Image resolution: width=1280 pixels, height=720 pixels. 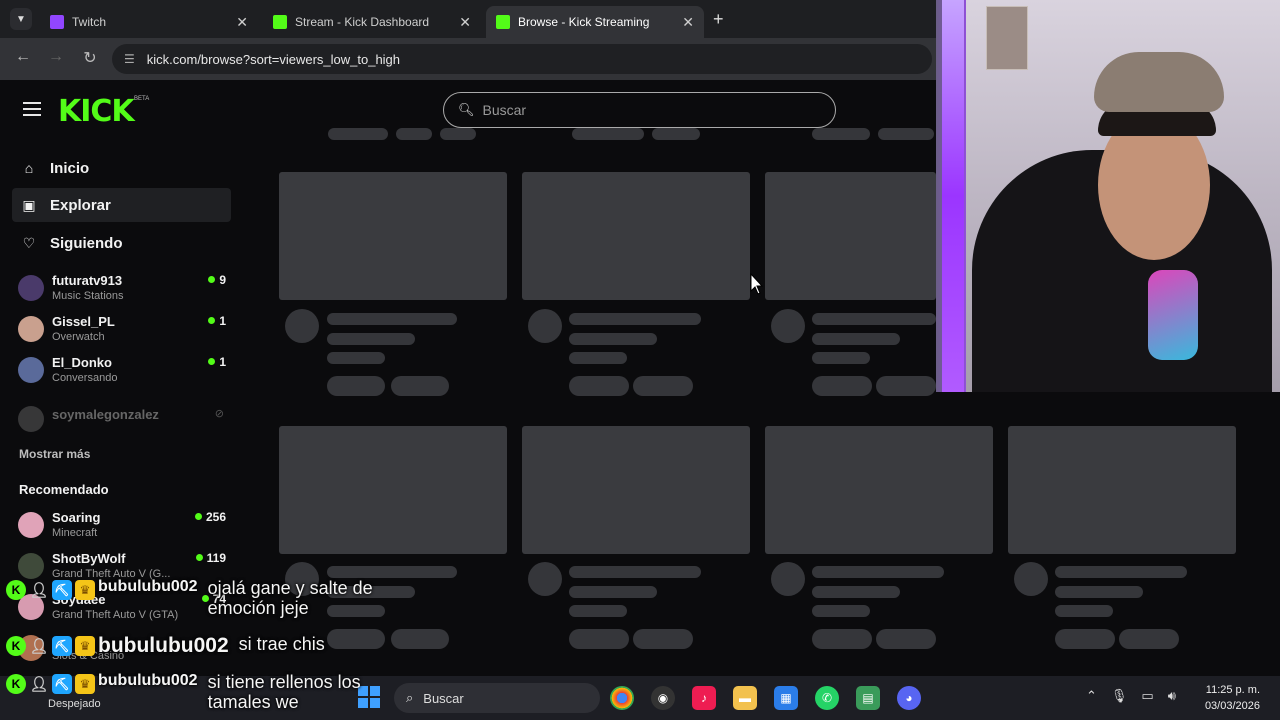 What do you see at coordinates (85, 646) in the screenshot?
I see `crown-badge-icon: ♛` at bounding box center [85, 646].